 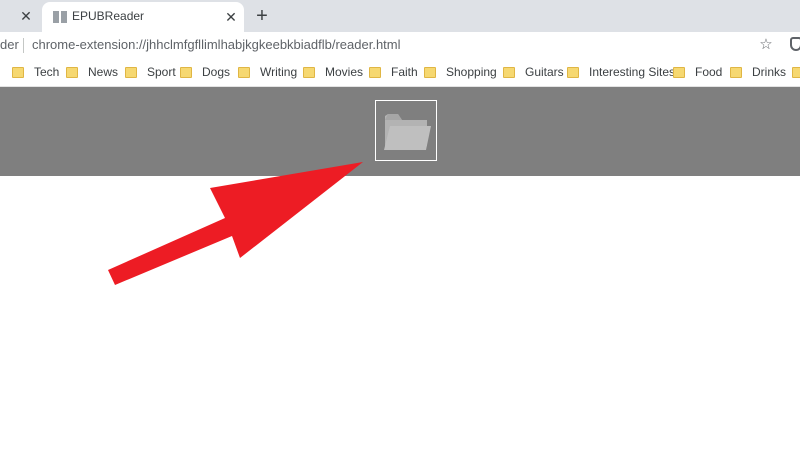 I want to click on bookmark-movies: Movies, so click(x=333, y=72).